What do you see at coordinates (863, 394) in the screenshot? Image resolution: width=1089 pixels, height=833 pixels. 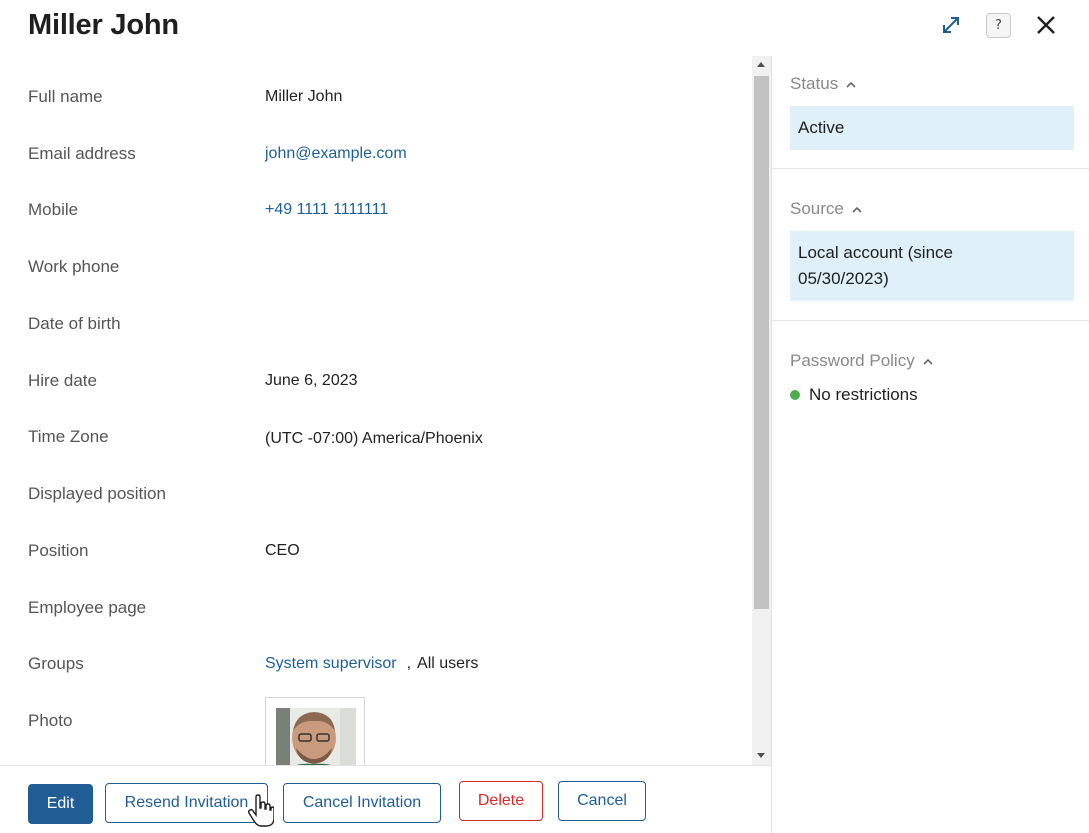 I see `password-policy-value: No restrictions` at bounding box center [863, 394].